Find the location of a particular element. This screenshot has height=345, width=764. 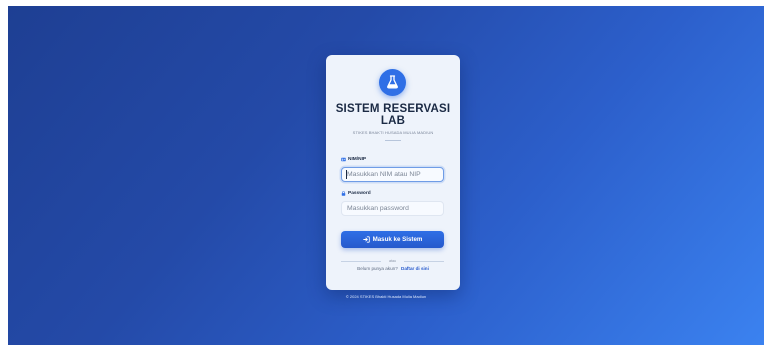

password-label-text: Password is located at coordinates (359, 193).